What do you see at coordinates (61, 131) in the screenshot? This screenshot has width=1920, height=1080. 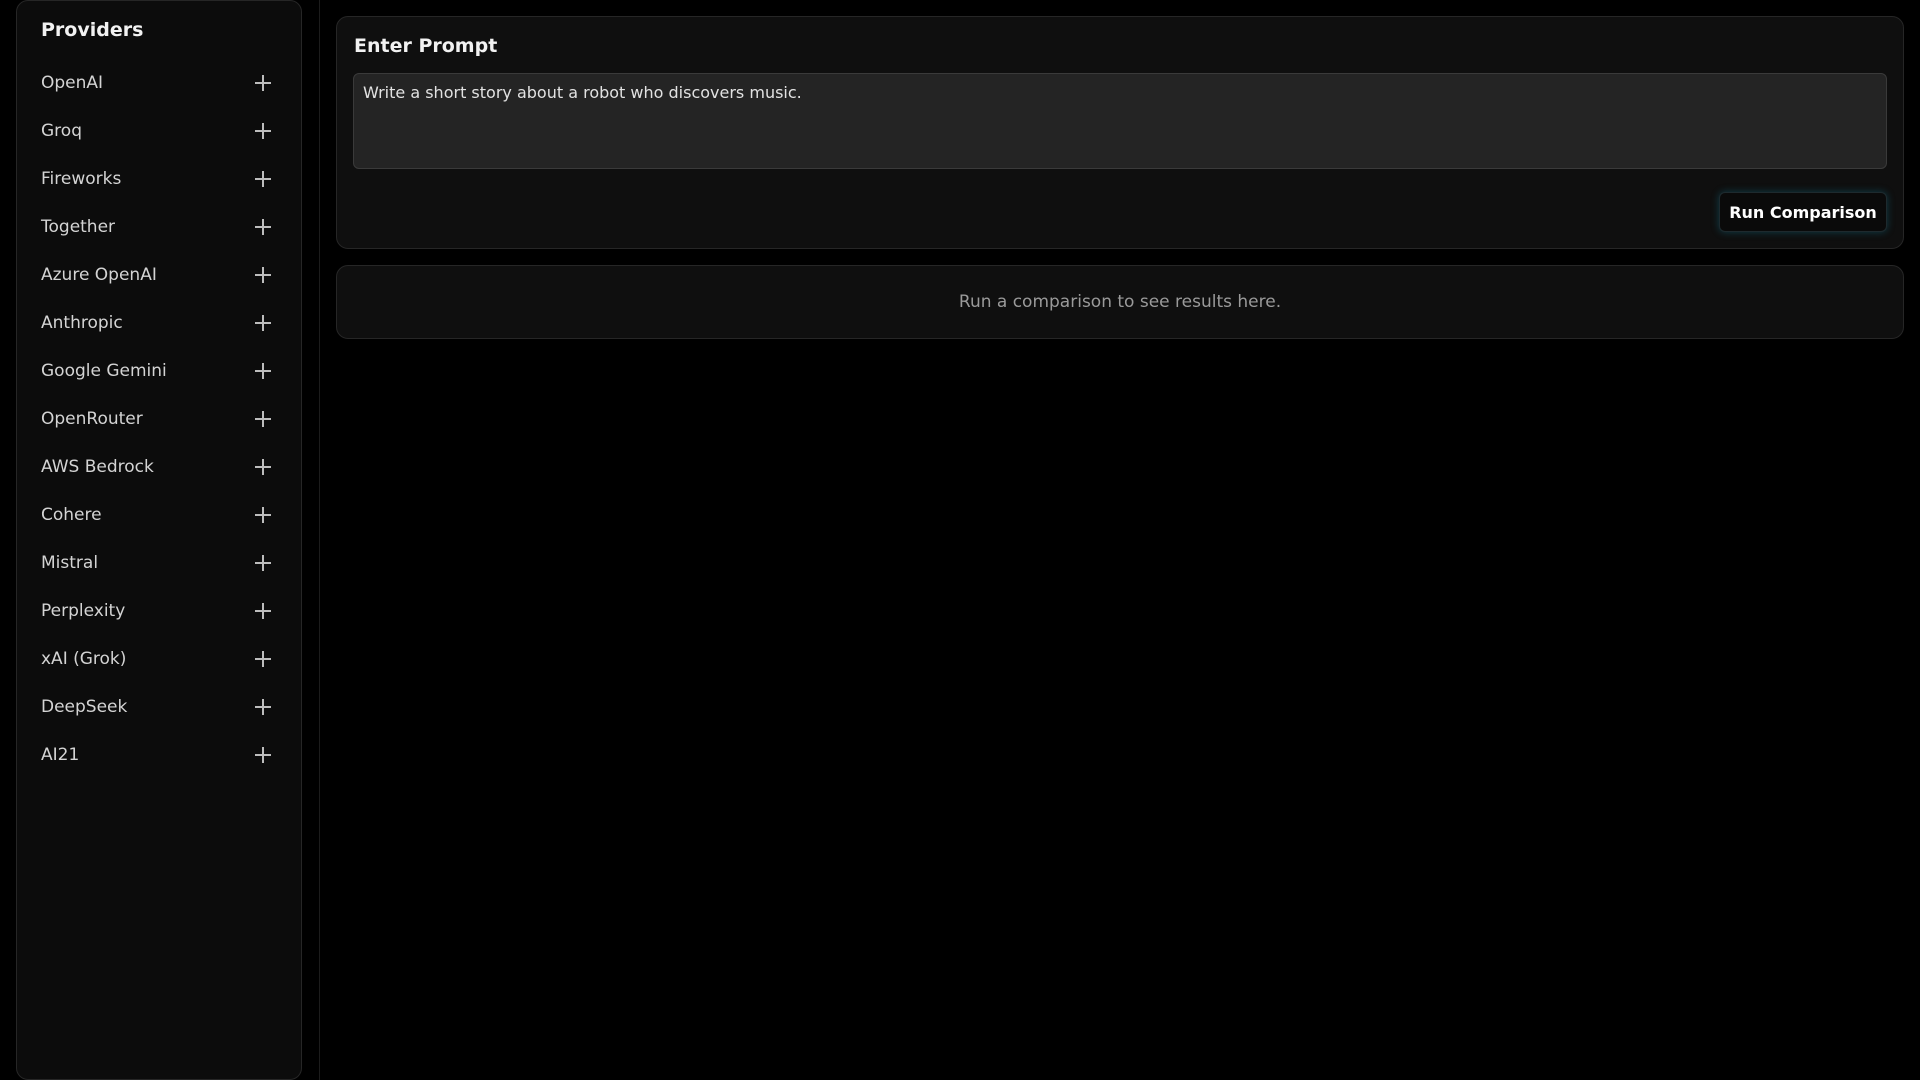 I see `sidebar-item-label: Groq` at bounding box center [61, 131].